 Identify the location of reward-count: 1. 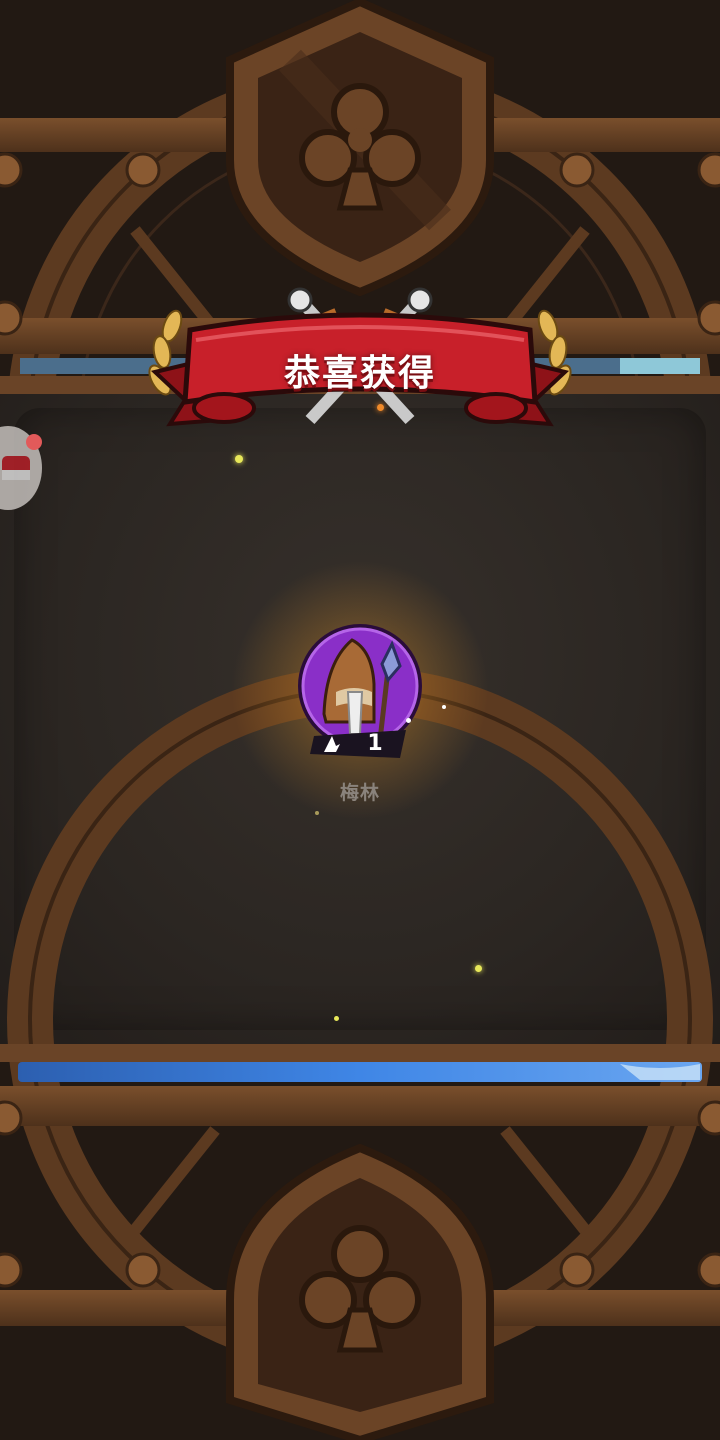
(375, 743).